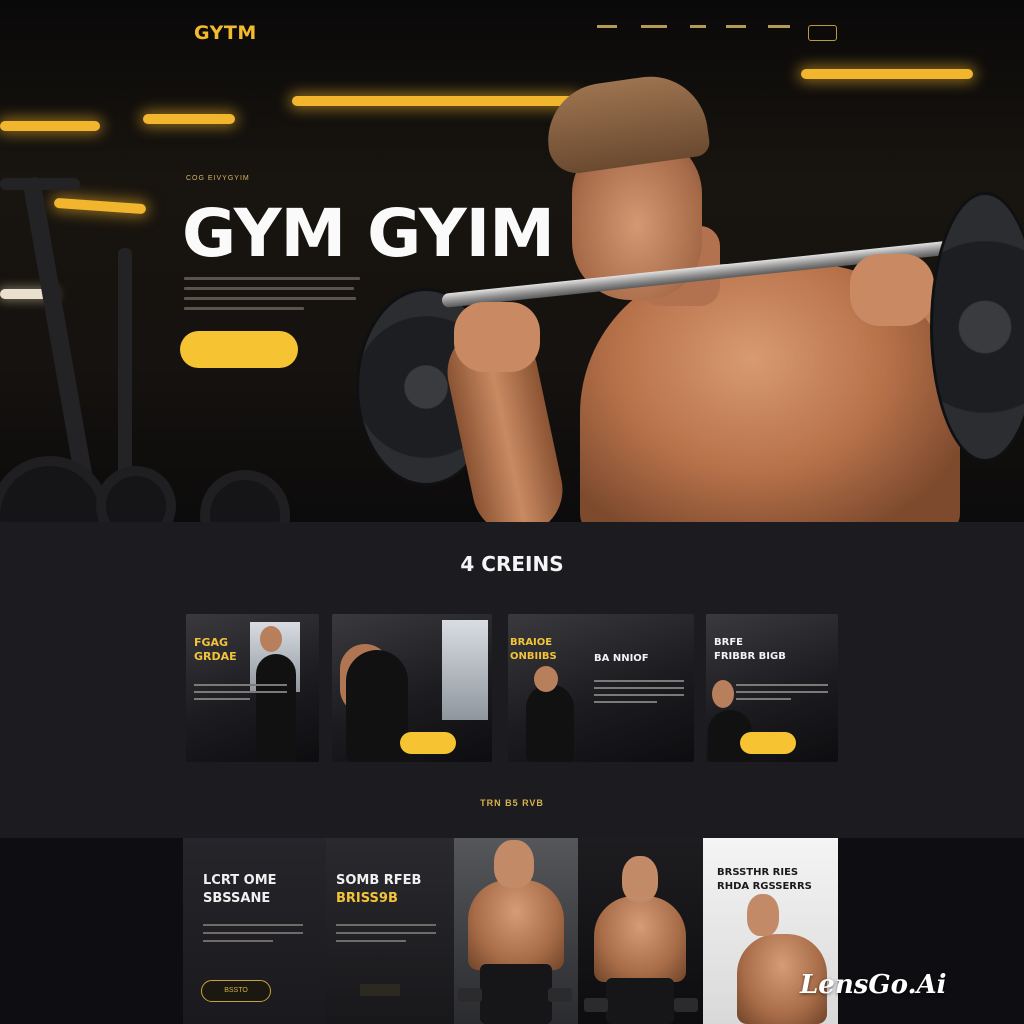 This screenshot has height=1024, width=1024. Describe the element at coordinates (240, 889) in the screenshot. I see `trainer-card-title: LCRT OME SBSSANE` at that location.